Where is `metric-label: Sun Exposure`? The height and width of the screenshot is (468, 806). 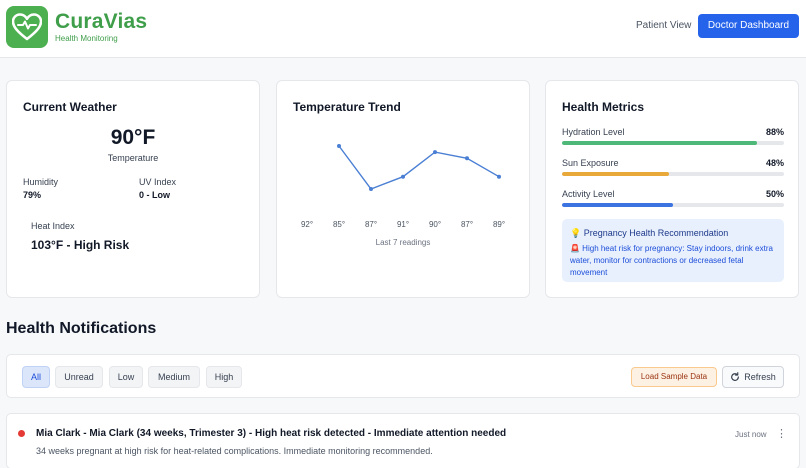
metric-label: Sun Exposure is located at coordinates (590, 163).